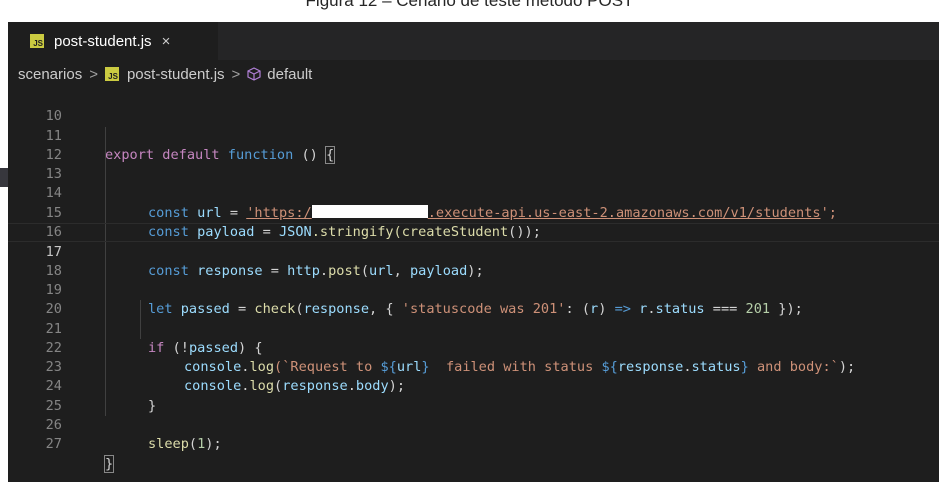  Describe the element at coordinates (473, 74) in the screenshot. I see `breadcrumb: scenarios > JS post-student.js > default` at that location.